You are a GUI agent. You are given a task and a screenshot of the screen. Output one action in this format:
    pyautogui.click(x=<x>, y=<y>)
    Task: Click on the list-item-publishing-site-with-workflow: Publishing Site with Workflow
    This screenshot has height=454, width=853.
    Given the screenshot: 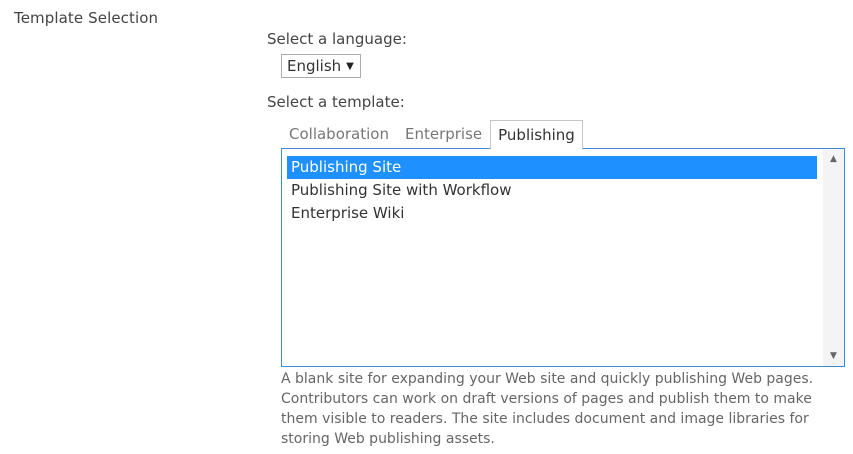 What is the action you would take?
    pyautogui.click(x=552, y=190)
    